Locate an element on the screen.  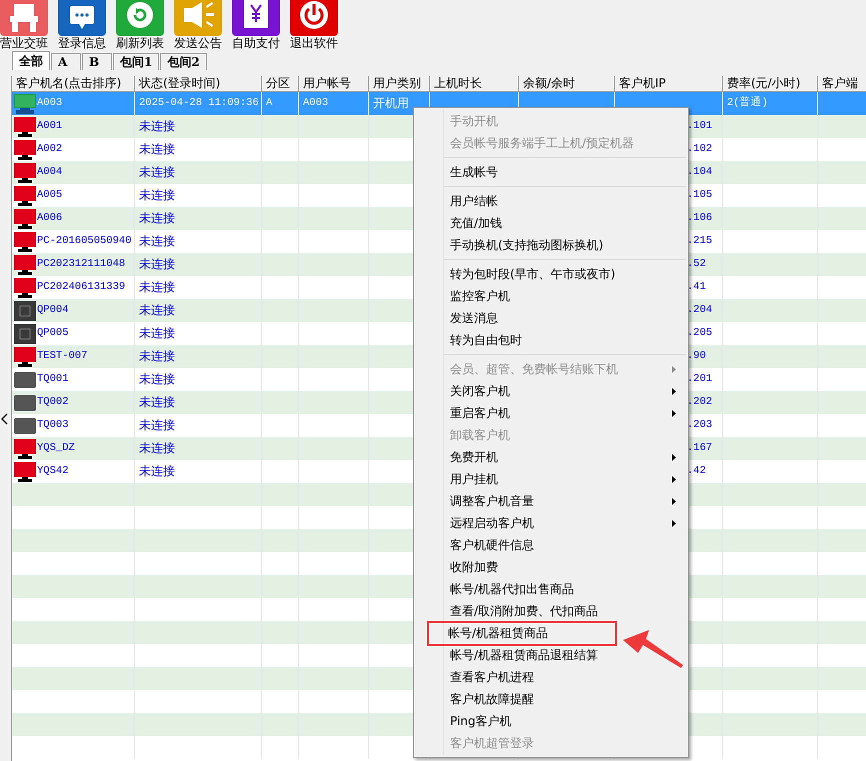
table-cell-text: .105 is located at coordinates (699, 195).